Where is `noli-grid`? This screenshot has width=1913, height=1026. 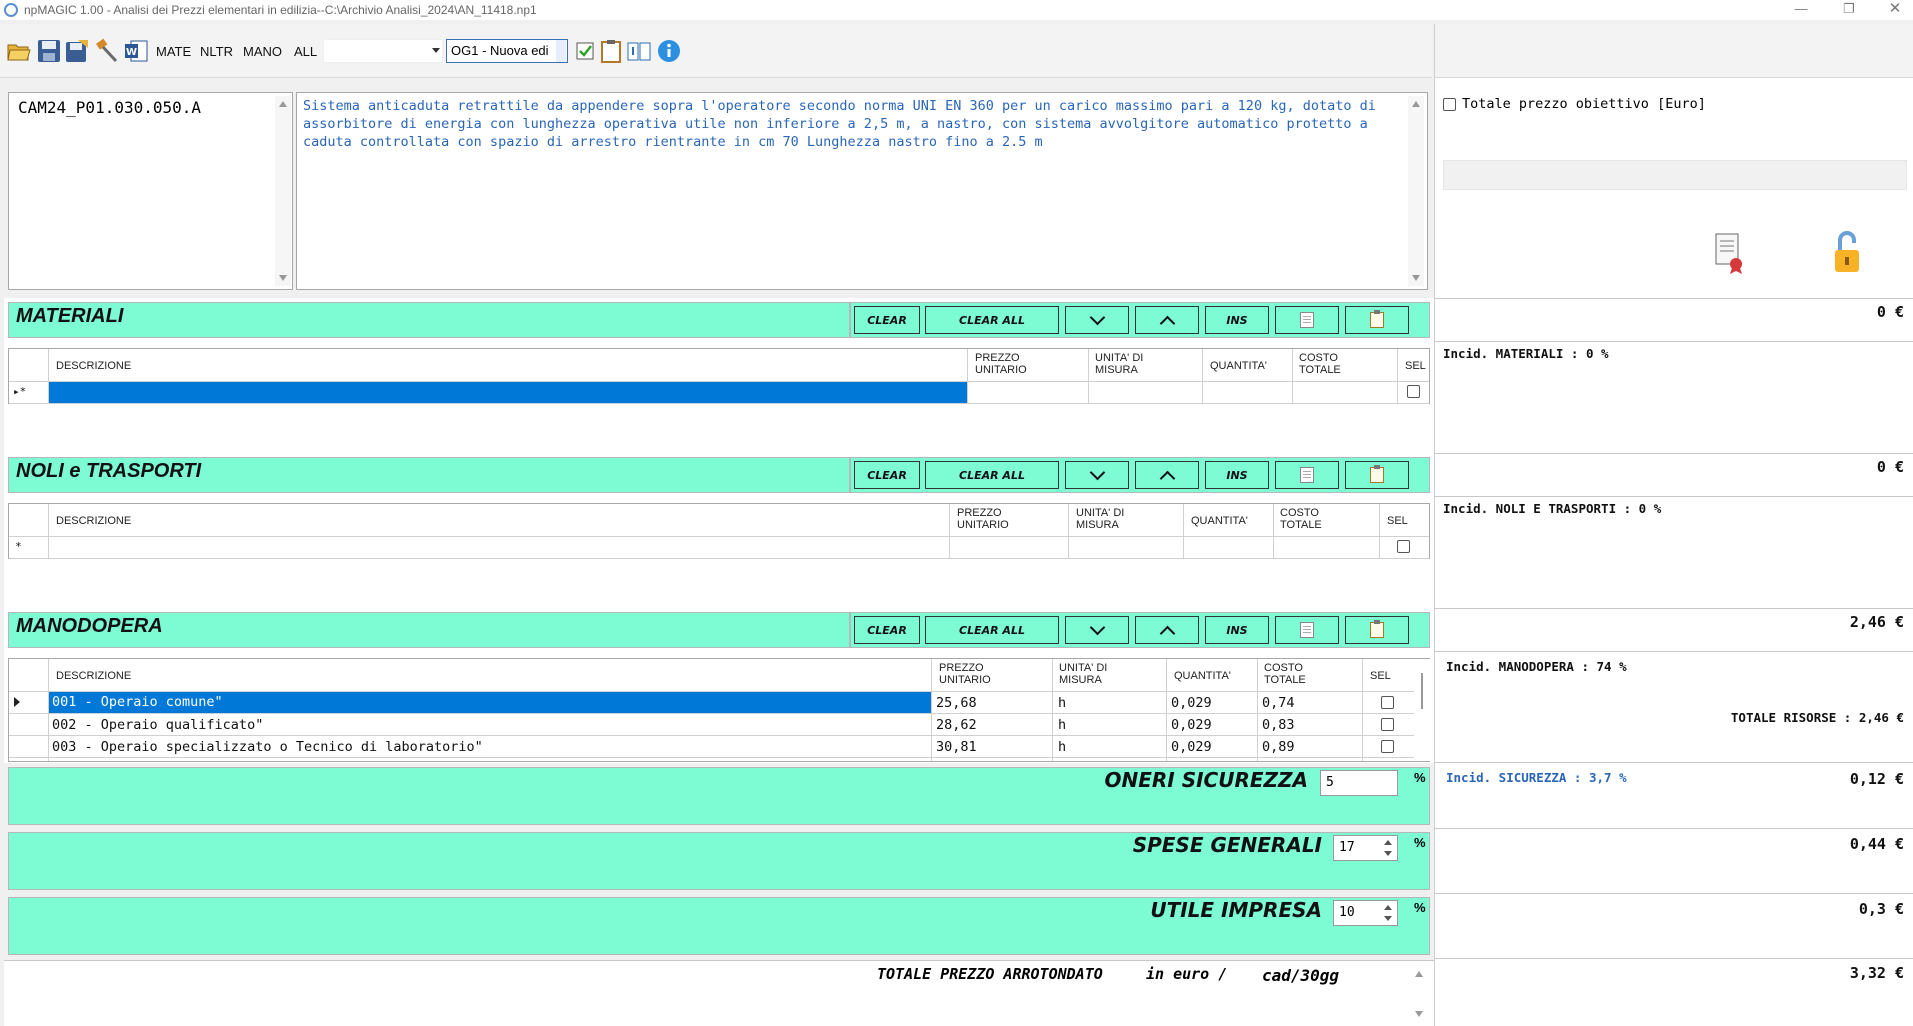
noli-grid is located at coordinates (719, 531).